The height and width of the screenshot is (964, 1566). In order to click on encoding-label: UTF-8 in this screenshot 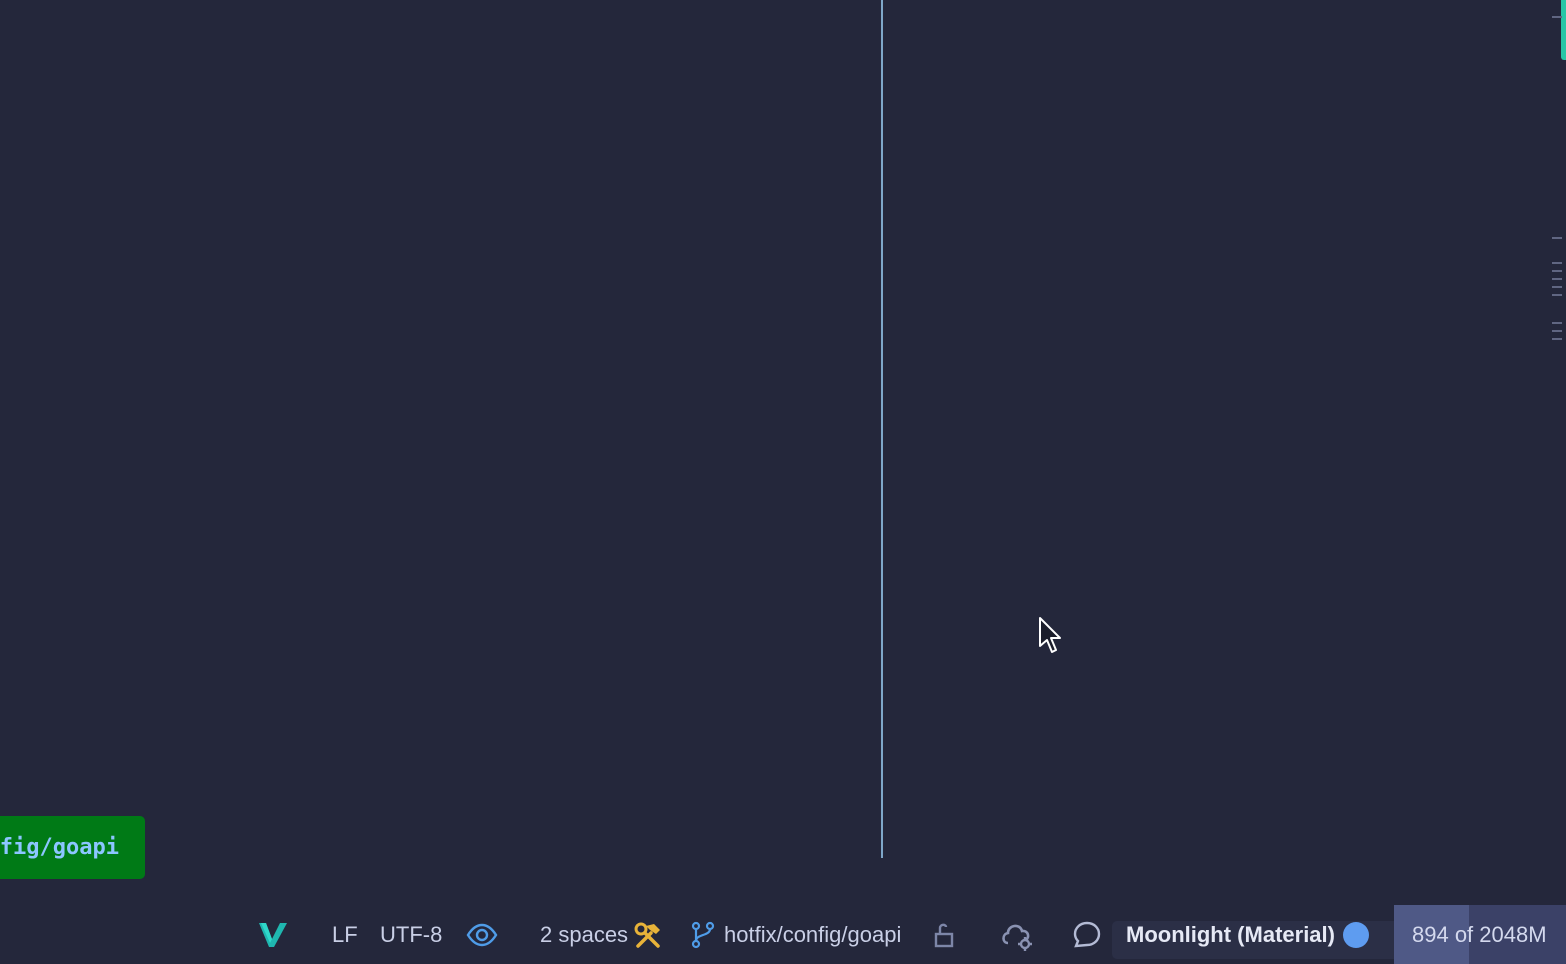, I will do `click(411, 934)`.